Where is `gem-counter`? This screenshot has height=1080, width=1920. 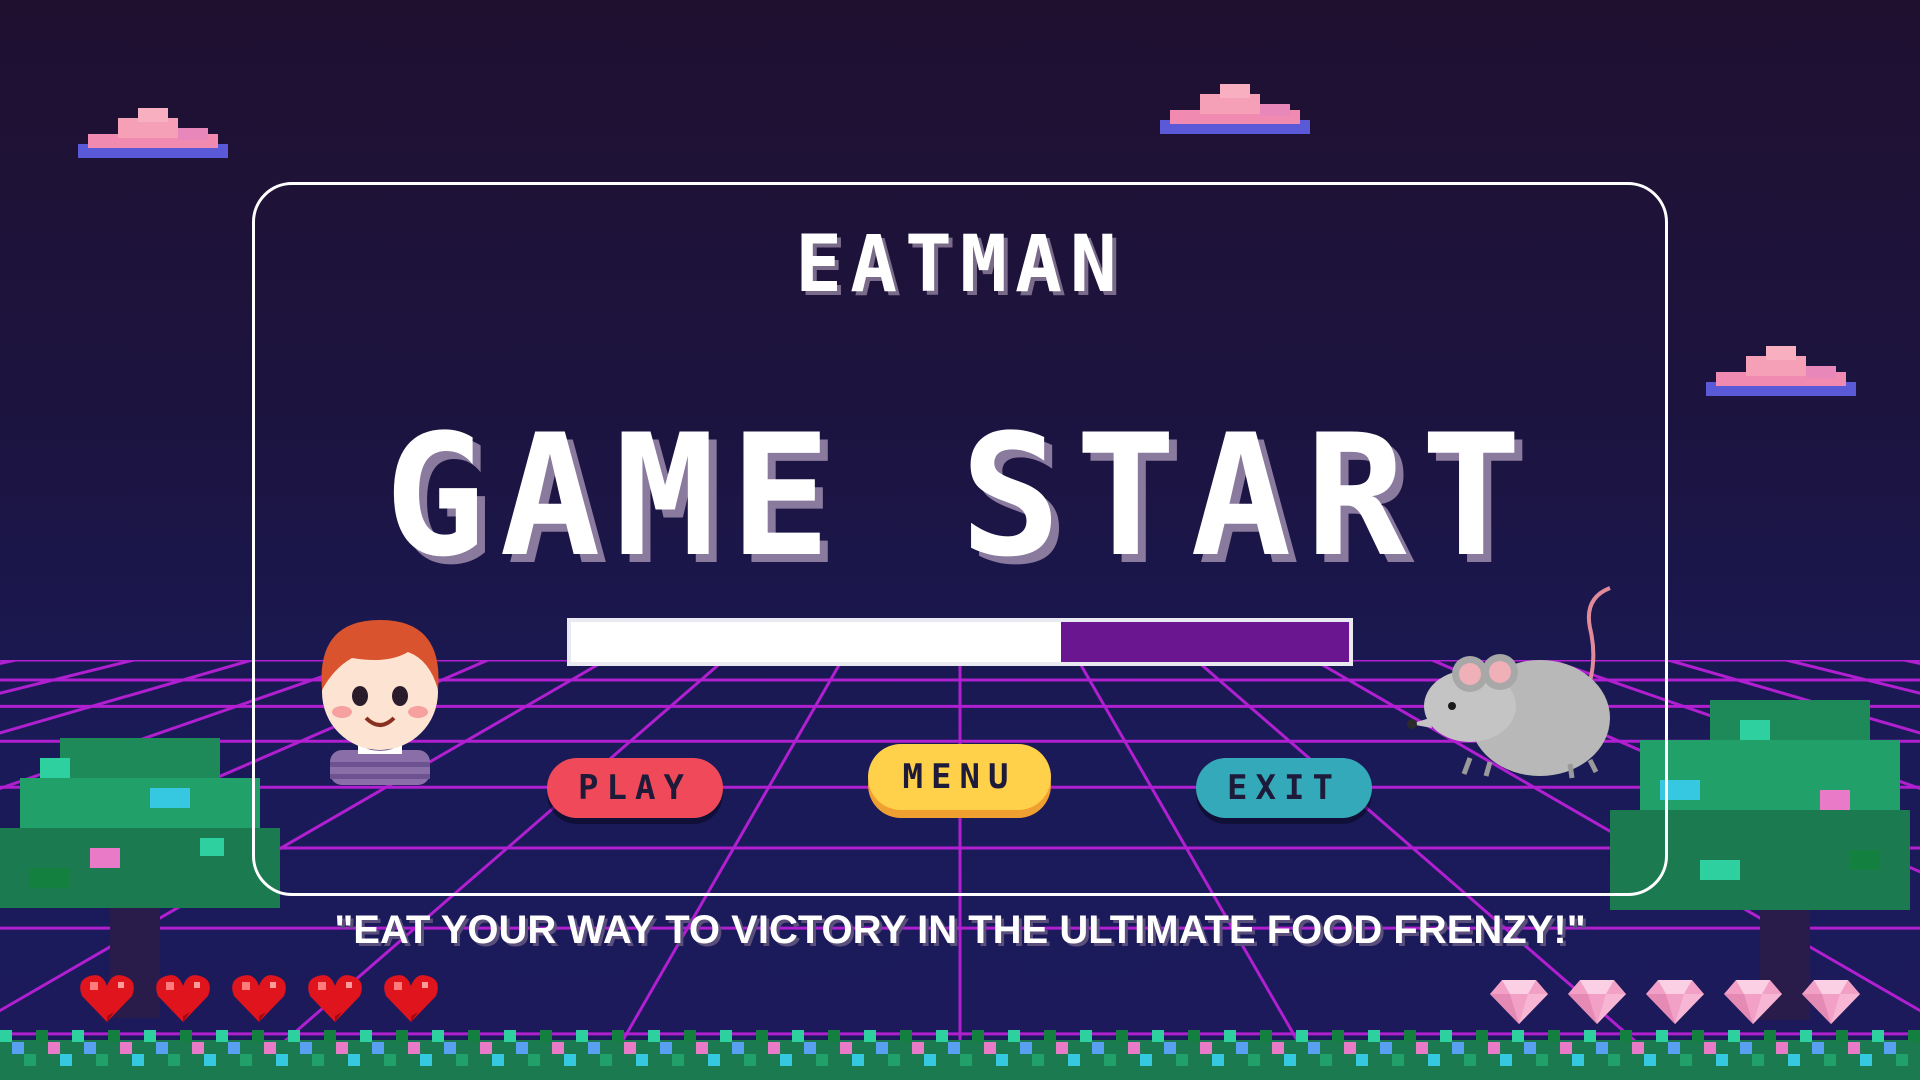
gem-counter is located at coordinates (1675, 1002).